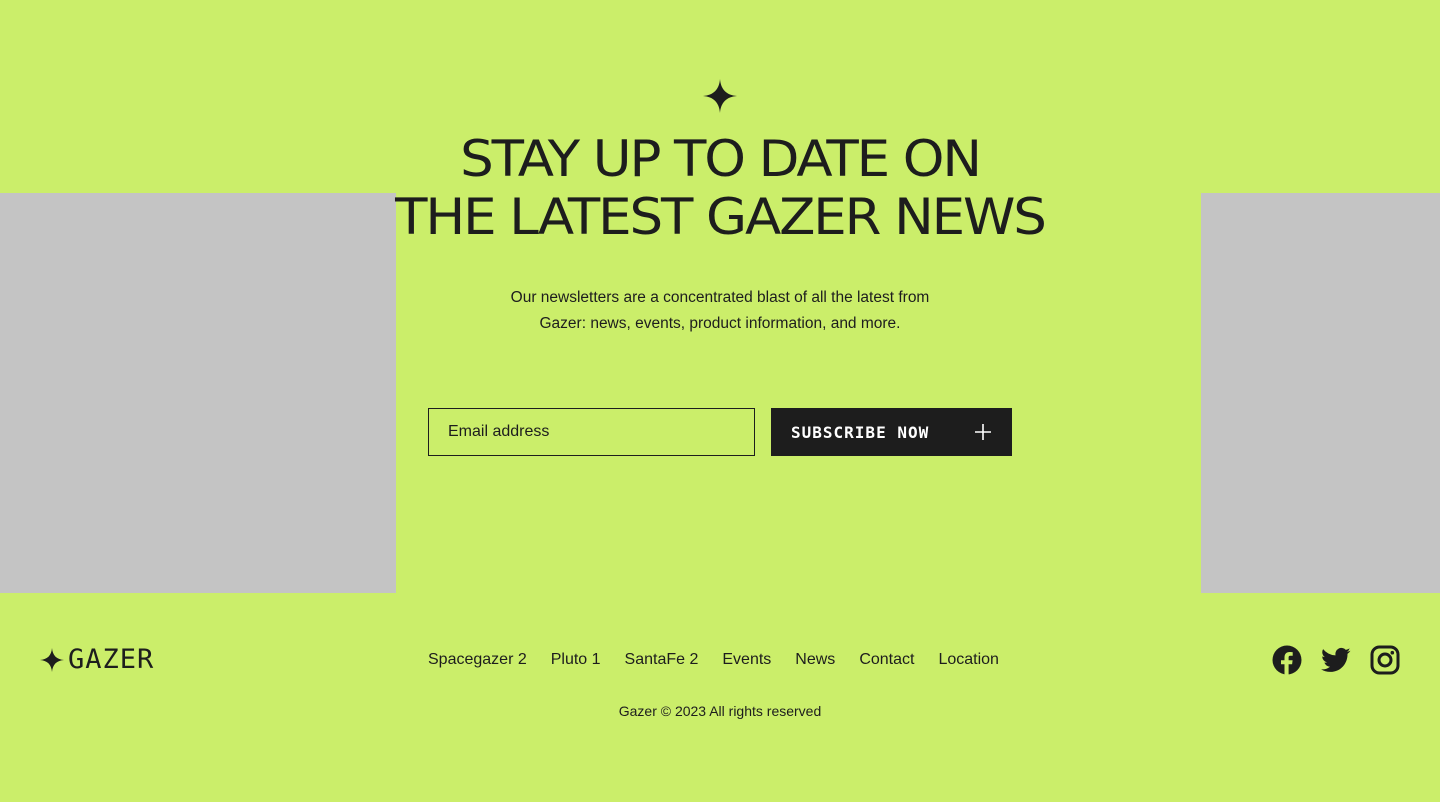 This screenshot has height=802, width=1440. What do you see at coordinates (591, 432) in the screenshot?
I see `email-input` at bounding box center [591, 432].